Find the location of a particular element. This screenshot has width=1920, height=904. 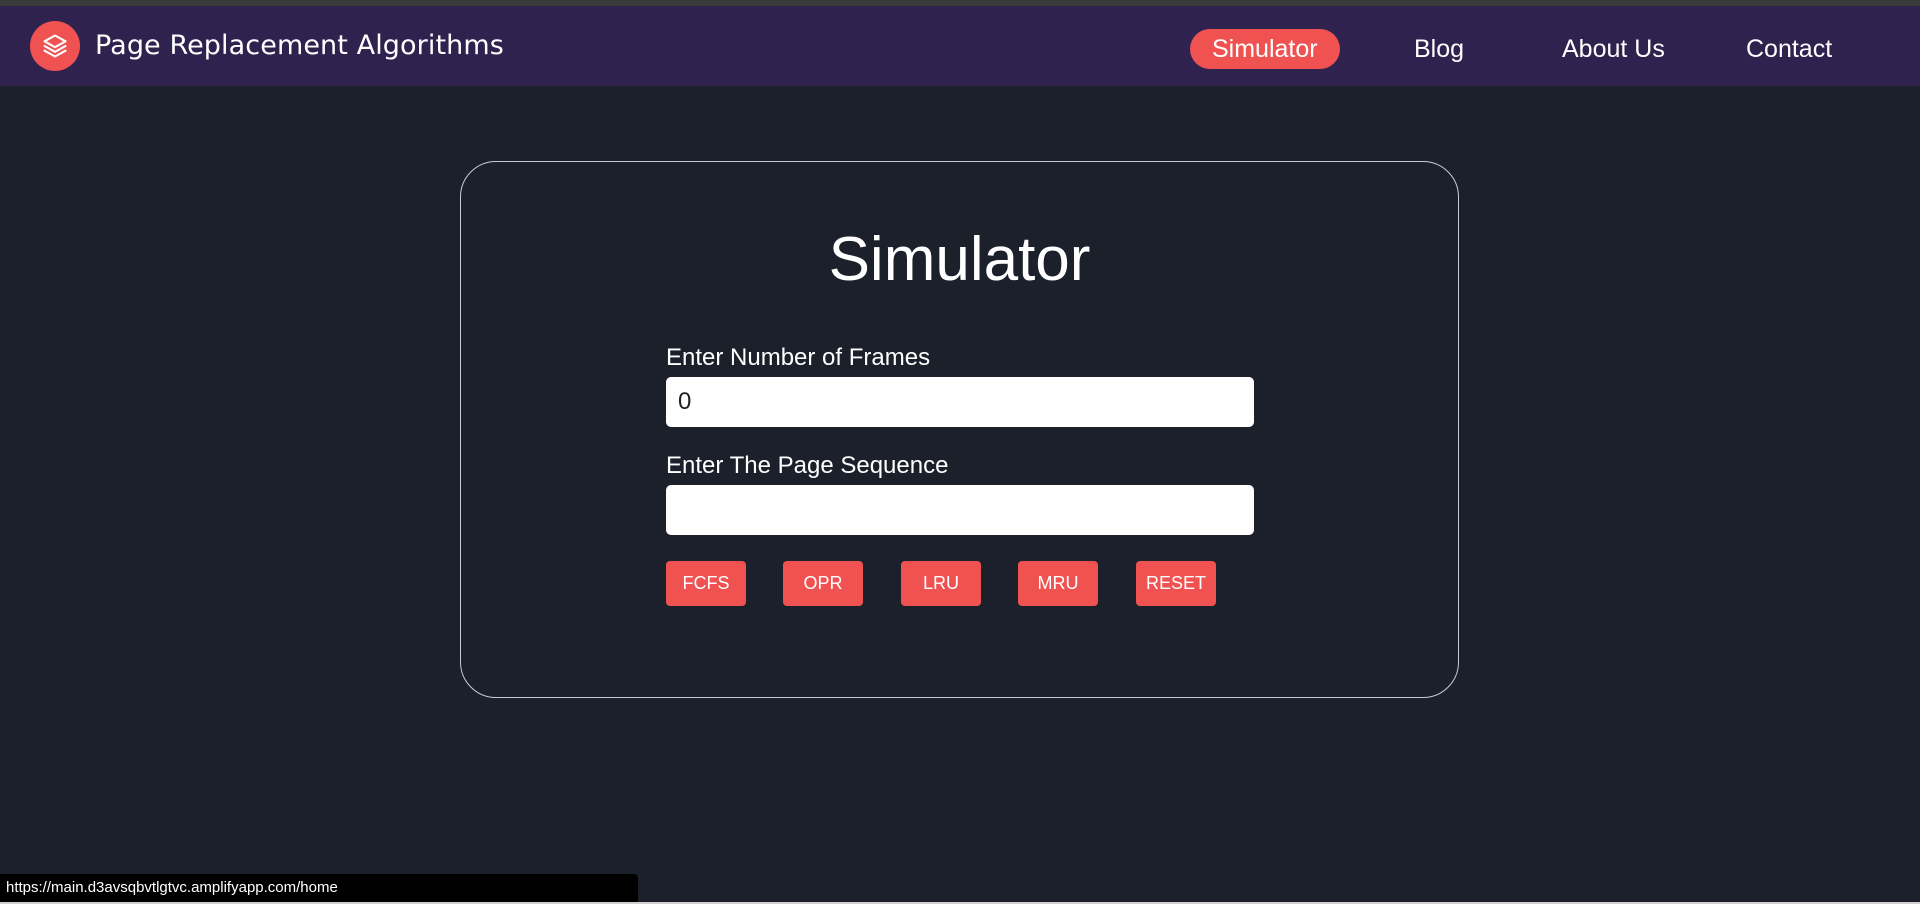

fcfs-button: FCFS is located at coordinates (706, 583).